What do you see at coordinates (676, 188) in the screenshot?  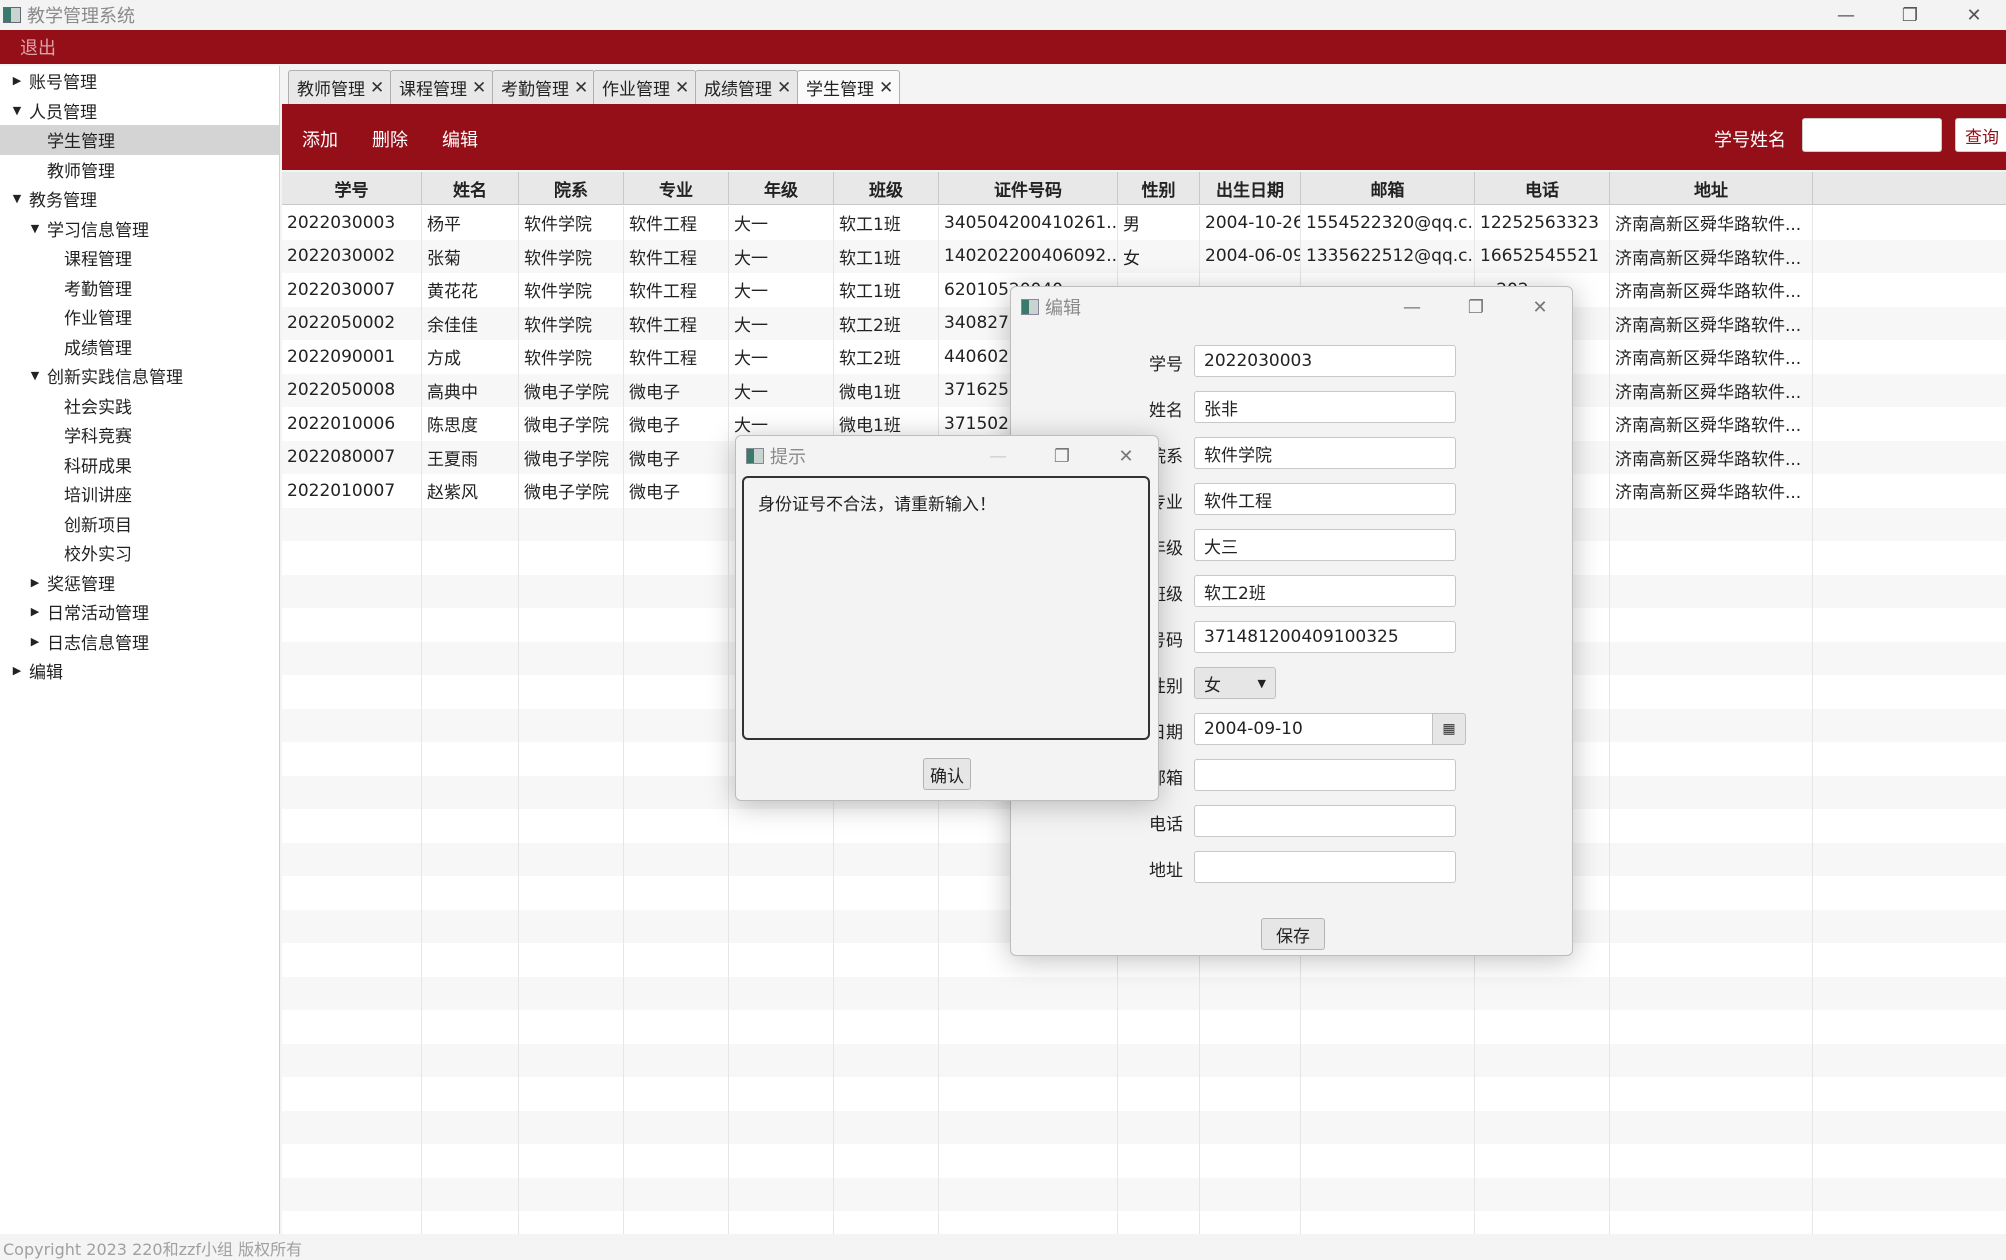 I see `column-header: 专业` at bounding box center [676, 188].